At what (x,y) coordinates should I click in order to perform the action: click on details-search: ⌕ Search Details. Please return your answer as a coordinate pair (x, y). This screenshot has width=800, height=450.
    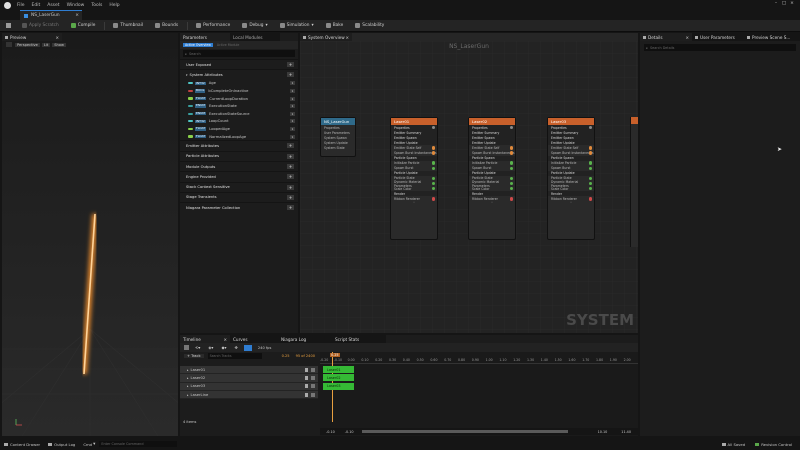
    Looking at the image, I should click on (720, 47).